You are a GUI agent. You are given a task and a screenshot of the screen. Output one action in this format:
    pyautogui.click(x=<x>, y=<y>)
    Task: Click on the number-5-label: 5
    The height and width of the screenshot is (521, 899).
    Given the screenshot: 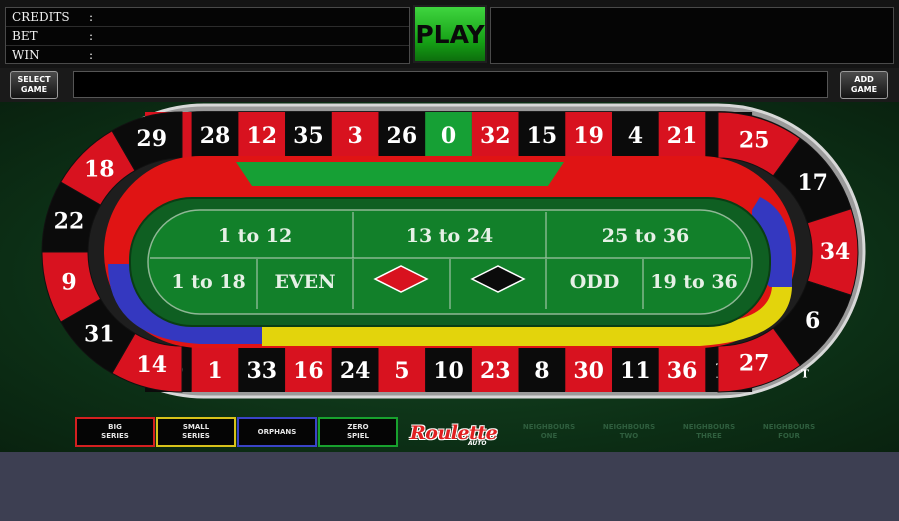 What is the action you would take?
    pyautogui.click(x=401, y=371)
    